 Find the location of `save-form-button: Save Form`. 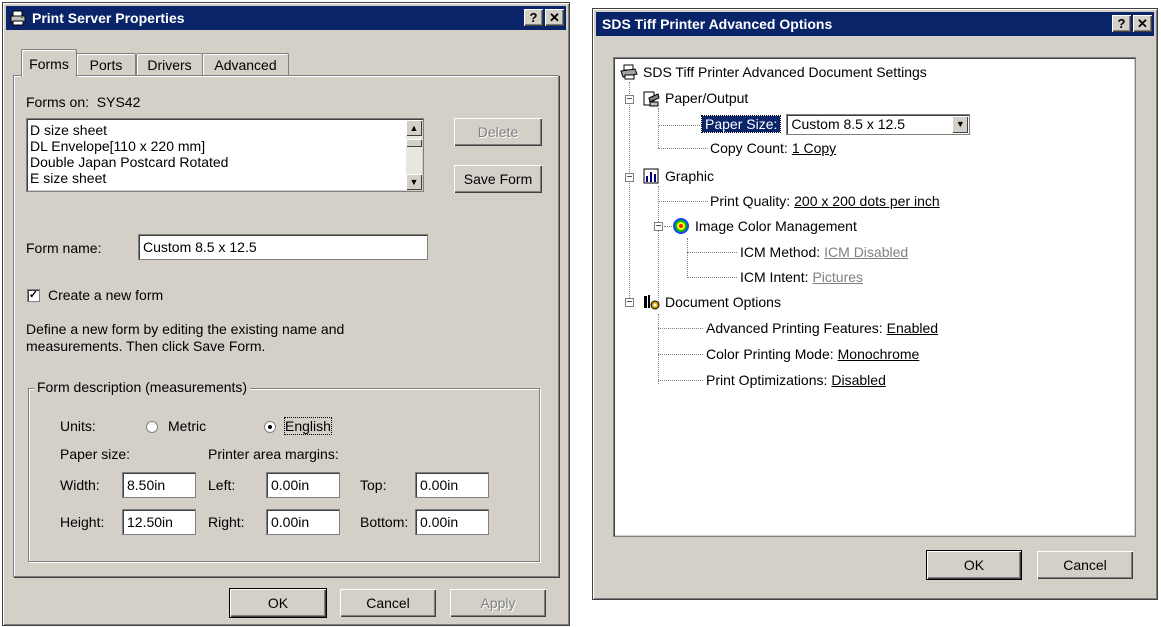

save-form-button: Save Form is located at coordinates (498, 179).